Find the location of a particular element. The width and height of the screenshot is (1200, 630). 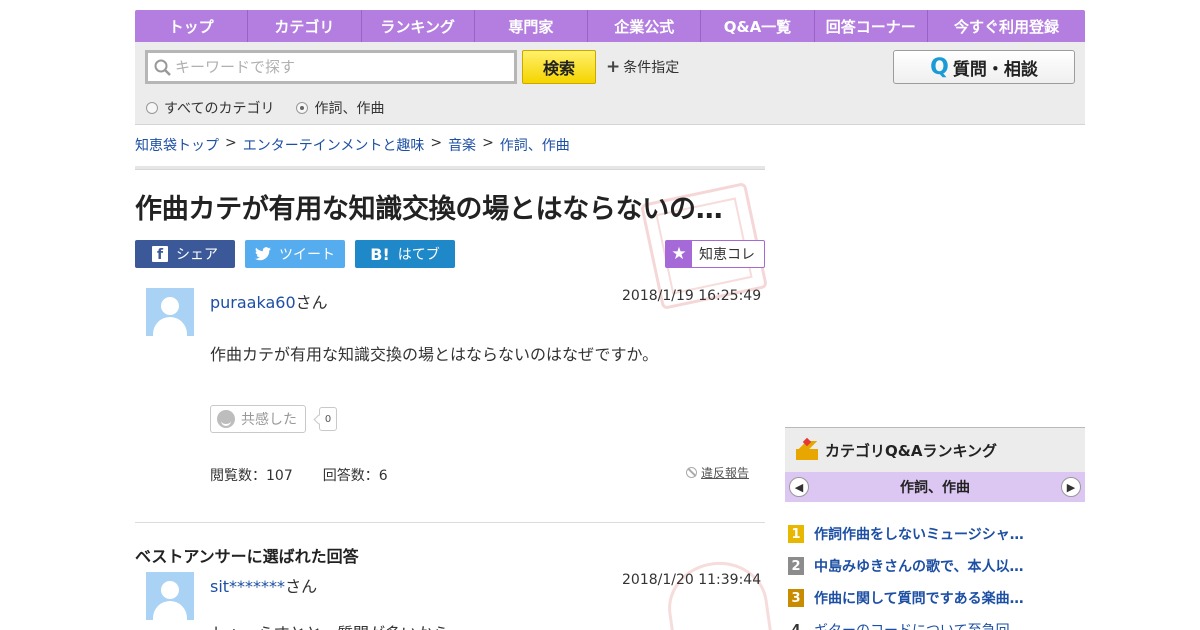

rank-badge: 2 is located at coordinates (796, 566).